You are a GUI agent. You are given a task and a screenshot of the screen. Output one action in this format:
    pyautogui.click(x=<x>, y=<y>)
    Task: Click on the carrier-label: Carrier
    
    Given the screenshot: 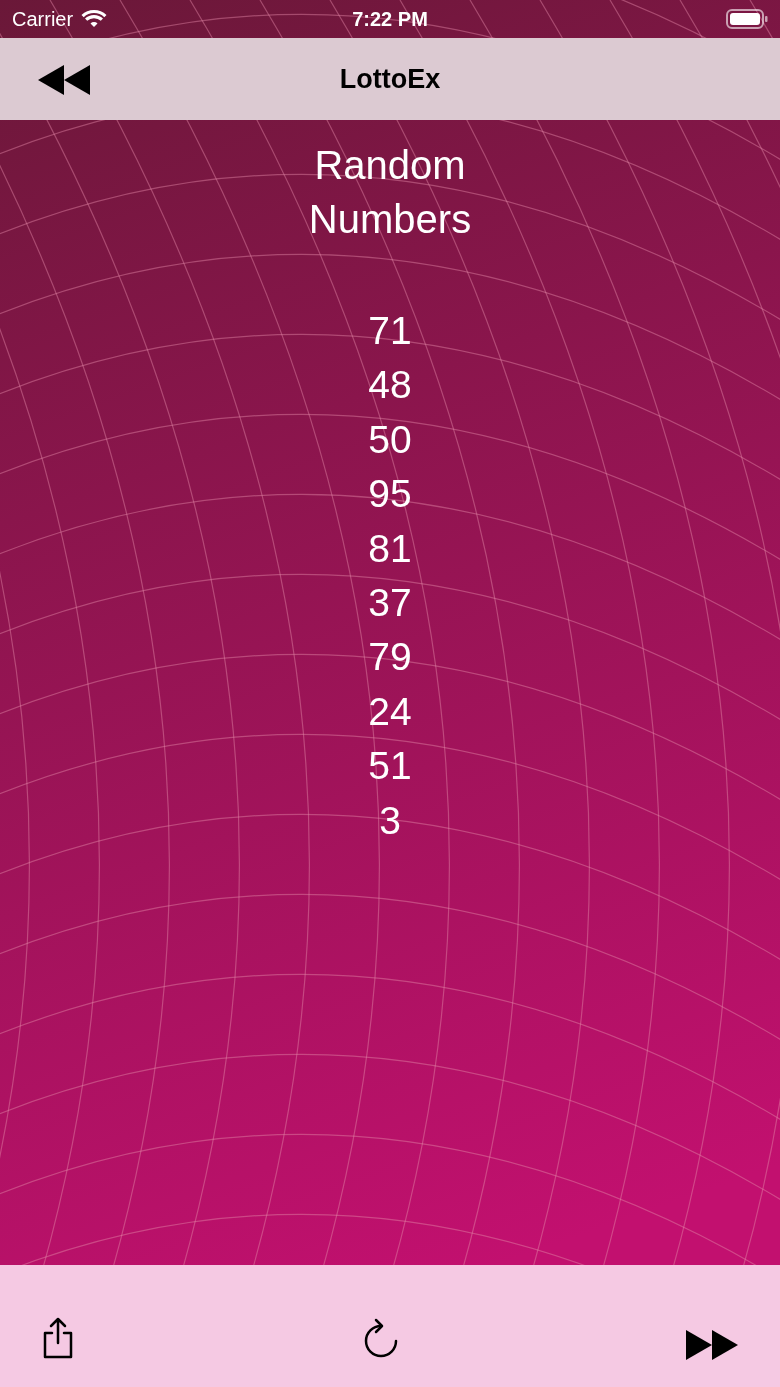 What is the action you would take?
    pyautogui.click(x=43, y=19)
    